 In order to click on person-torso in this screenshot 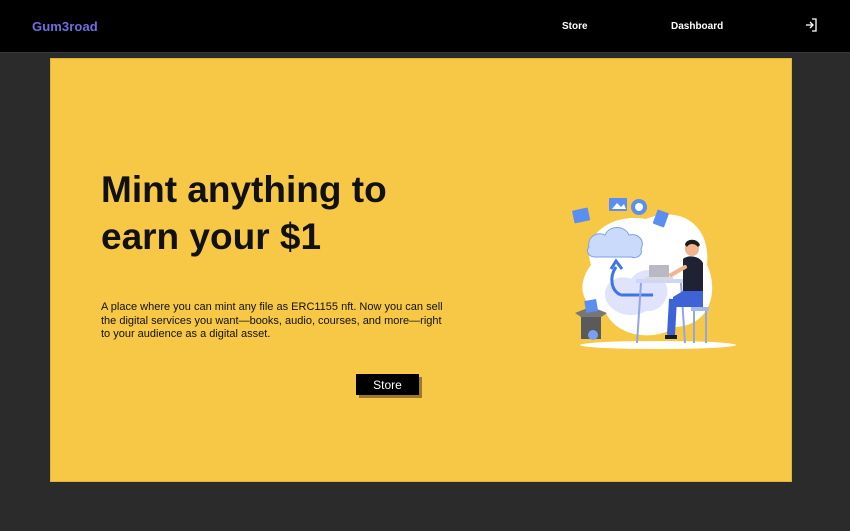, I will do `click(693, 273)`.